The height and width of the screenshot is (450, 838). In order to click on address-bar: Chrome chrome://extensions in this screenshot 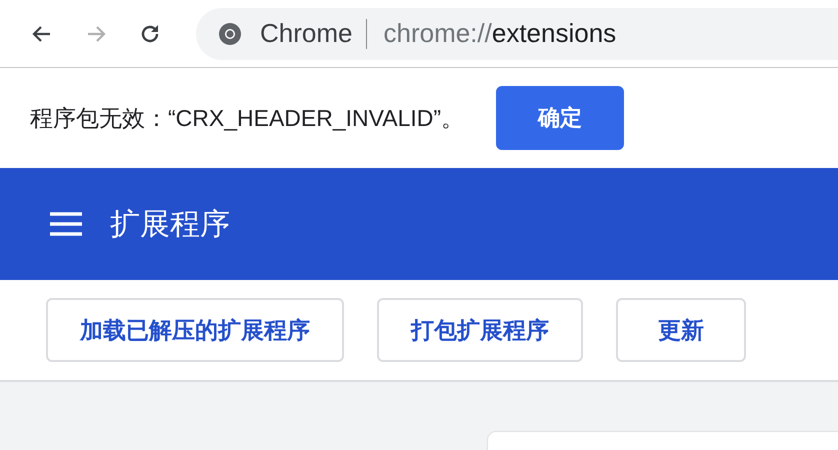, I will do `click(517, 34)`.